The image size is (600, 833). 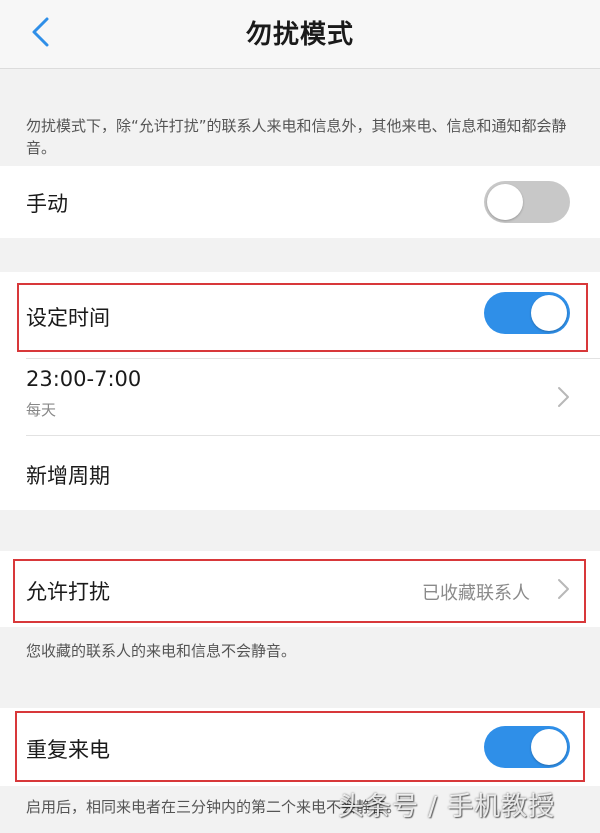 What do you see at coordinates (505, 202) in the screenshot?
I see `toggle-knob` at bounding box center [505, 202].